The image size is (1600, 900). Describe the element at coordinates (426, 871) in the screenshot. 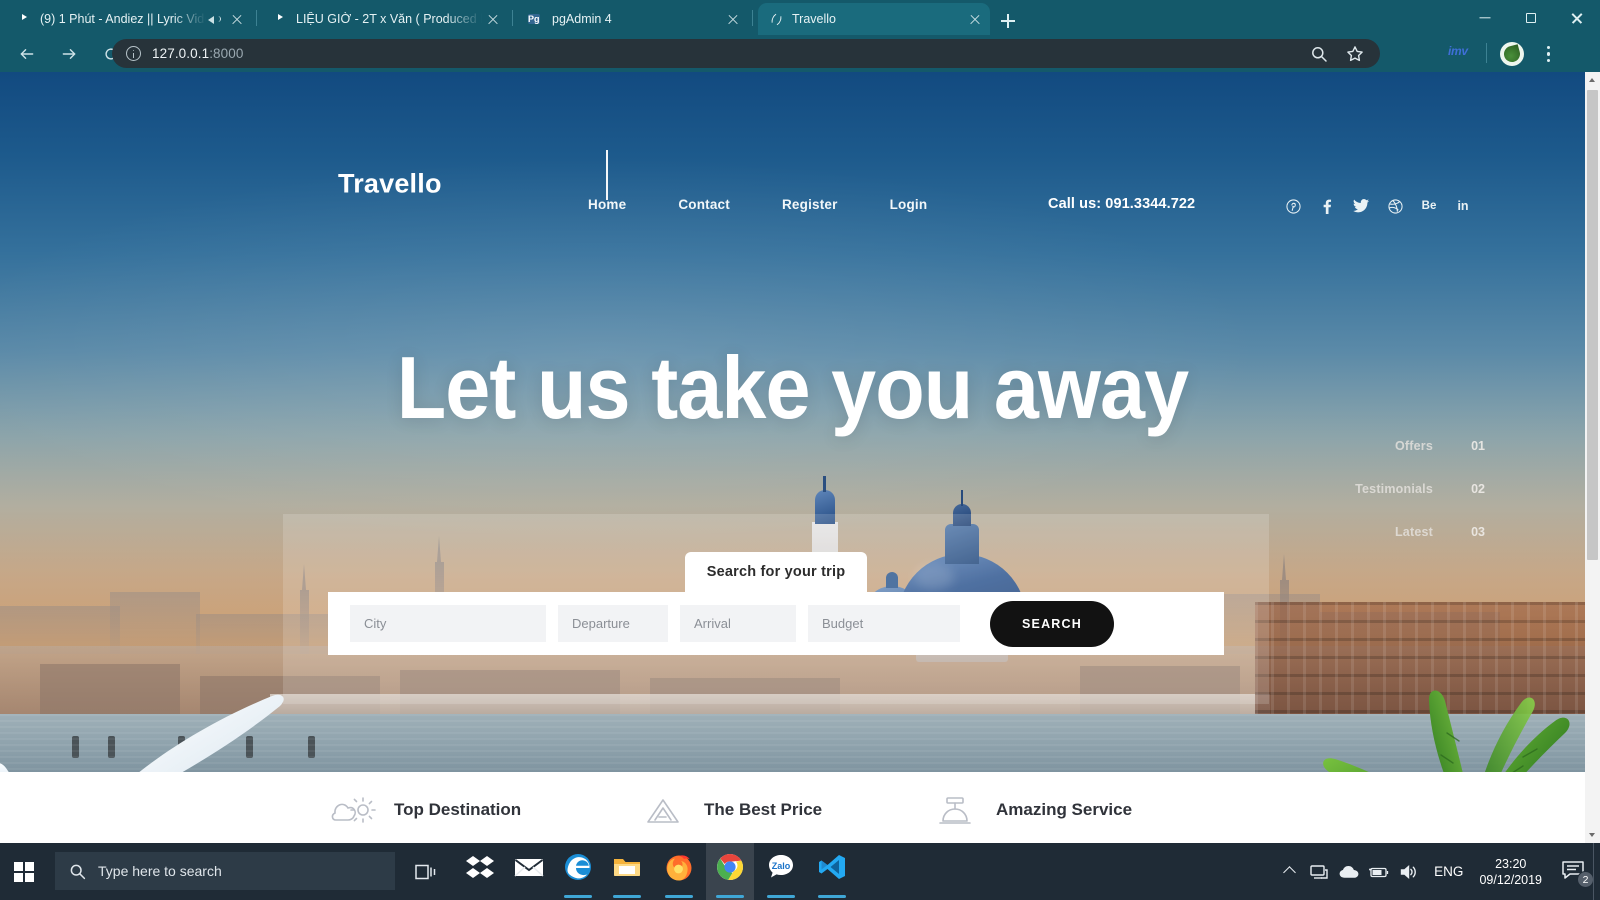

I see `task-view-button` at that location.